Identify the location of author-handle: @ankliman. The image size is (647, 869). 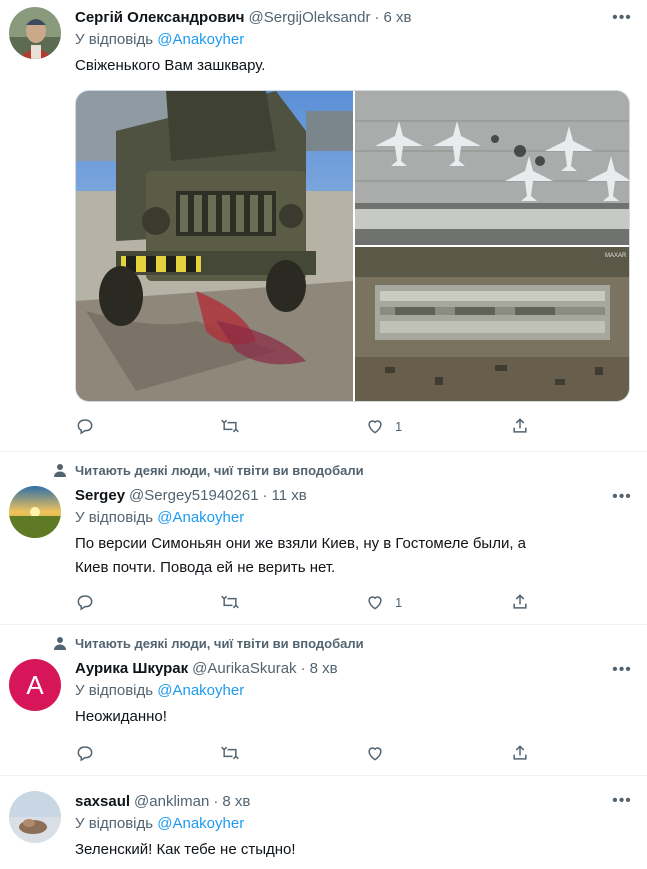
(171, 801).